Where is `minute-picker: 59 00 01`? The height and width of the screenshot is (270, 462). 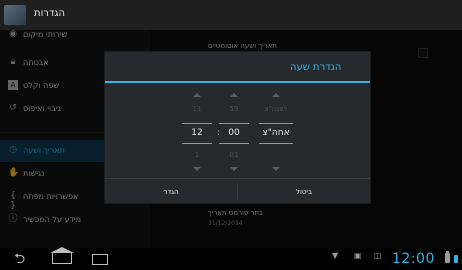
minute-picker: 59 00 01 is located at coordinates (234, 130).